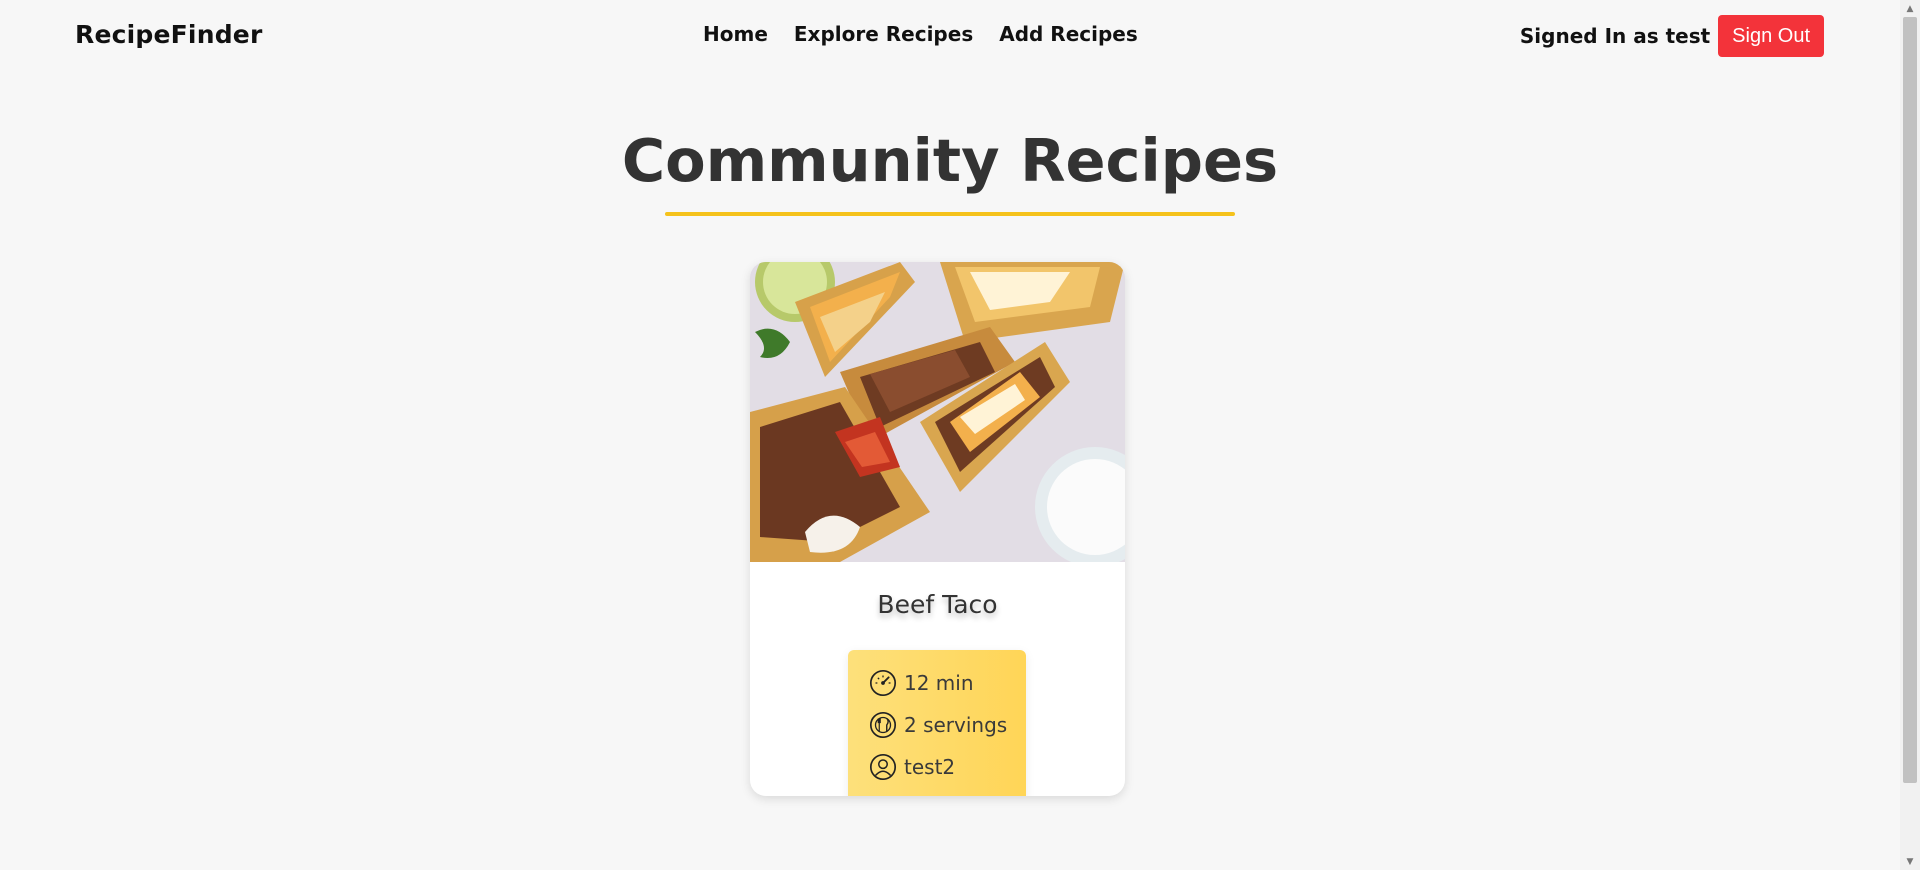 The image size is (1920, 870). I want to click on vertical-scrollbar: ▲ ▼, so click(1910, 435).